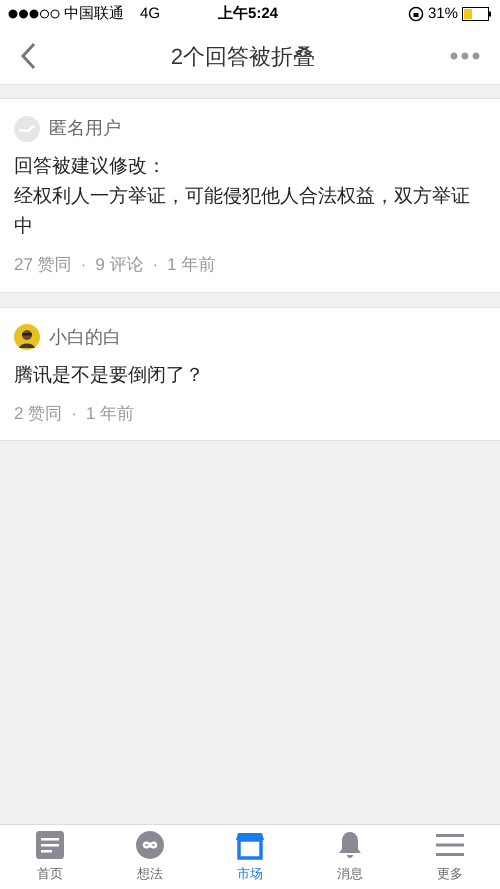  Describe the element at coordinates (90, 167) in the screenshot. I see `answer-text: 回答被建议修改：` at that location.